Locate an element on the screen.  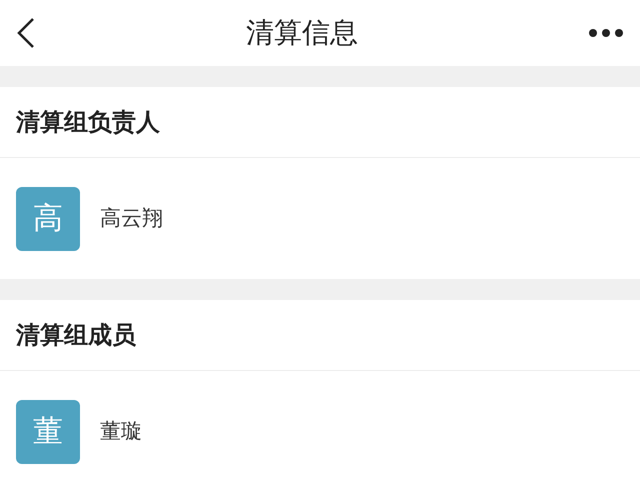
more-icon is located at coordinates (606, 33).